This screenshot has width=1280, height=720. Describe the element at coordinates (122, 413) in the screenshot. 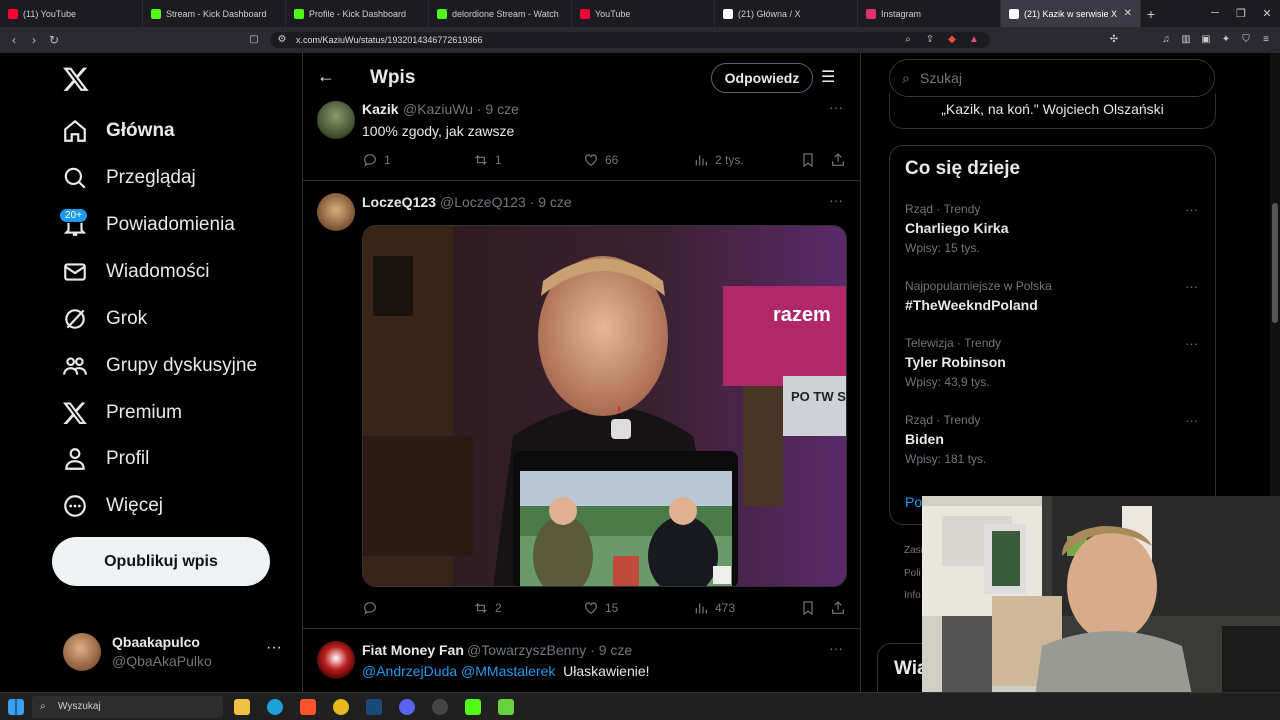

I see `nav-premium: Premium` at that location.